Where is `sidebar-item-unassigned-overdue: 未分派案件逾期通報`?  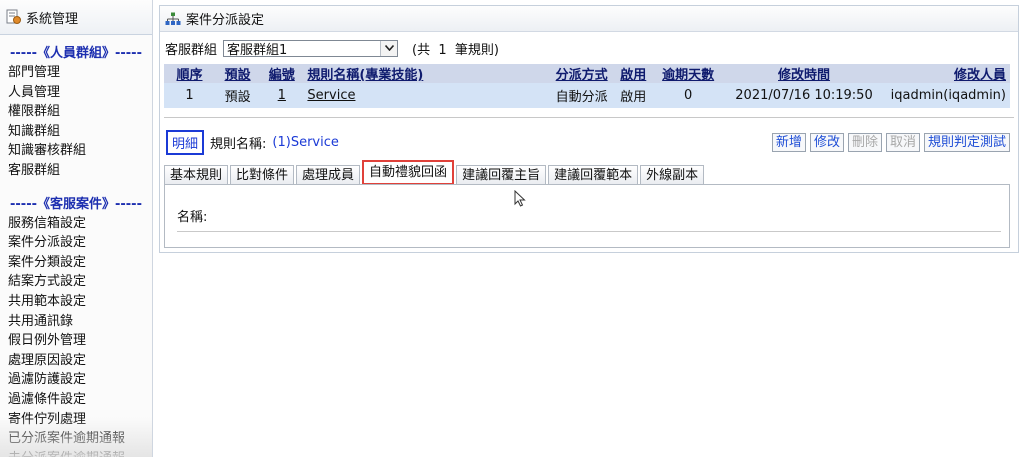 sidebar-item-unassigned-overdue: 未分派案件逾期通報 is located at coordinates (76, 453).